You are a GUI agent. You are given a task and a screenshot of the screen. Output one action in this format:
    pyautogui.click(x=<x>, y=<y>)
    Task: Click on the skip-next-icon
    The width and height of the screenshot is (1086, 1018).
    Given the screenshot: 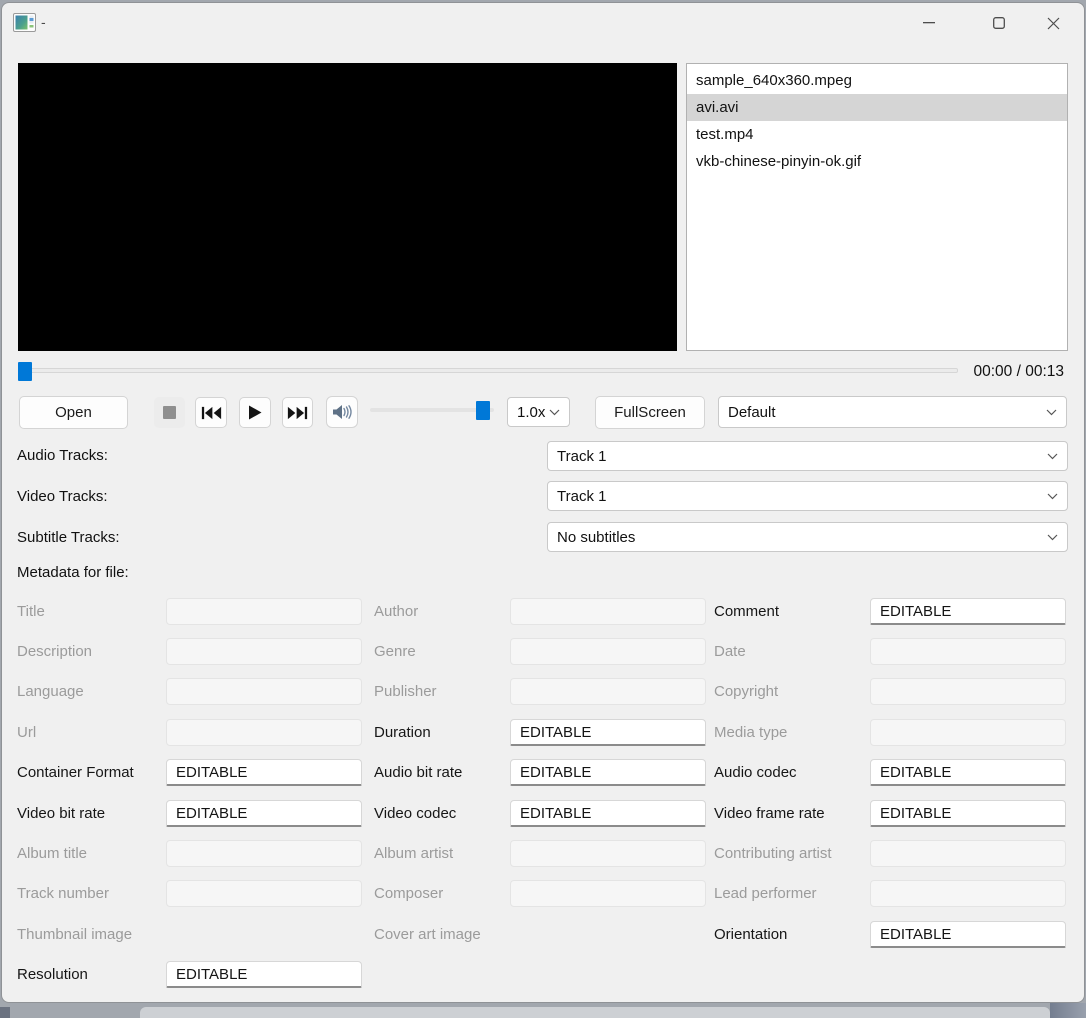 What is the action you would take?
    pyautogui.click(x=297, y=412)
    